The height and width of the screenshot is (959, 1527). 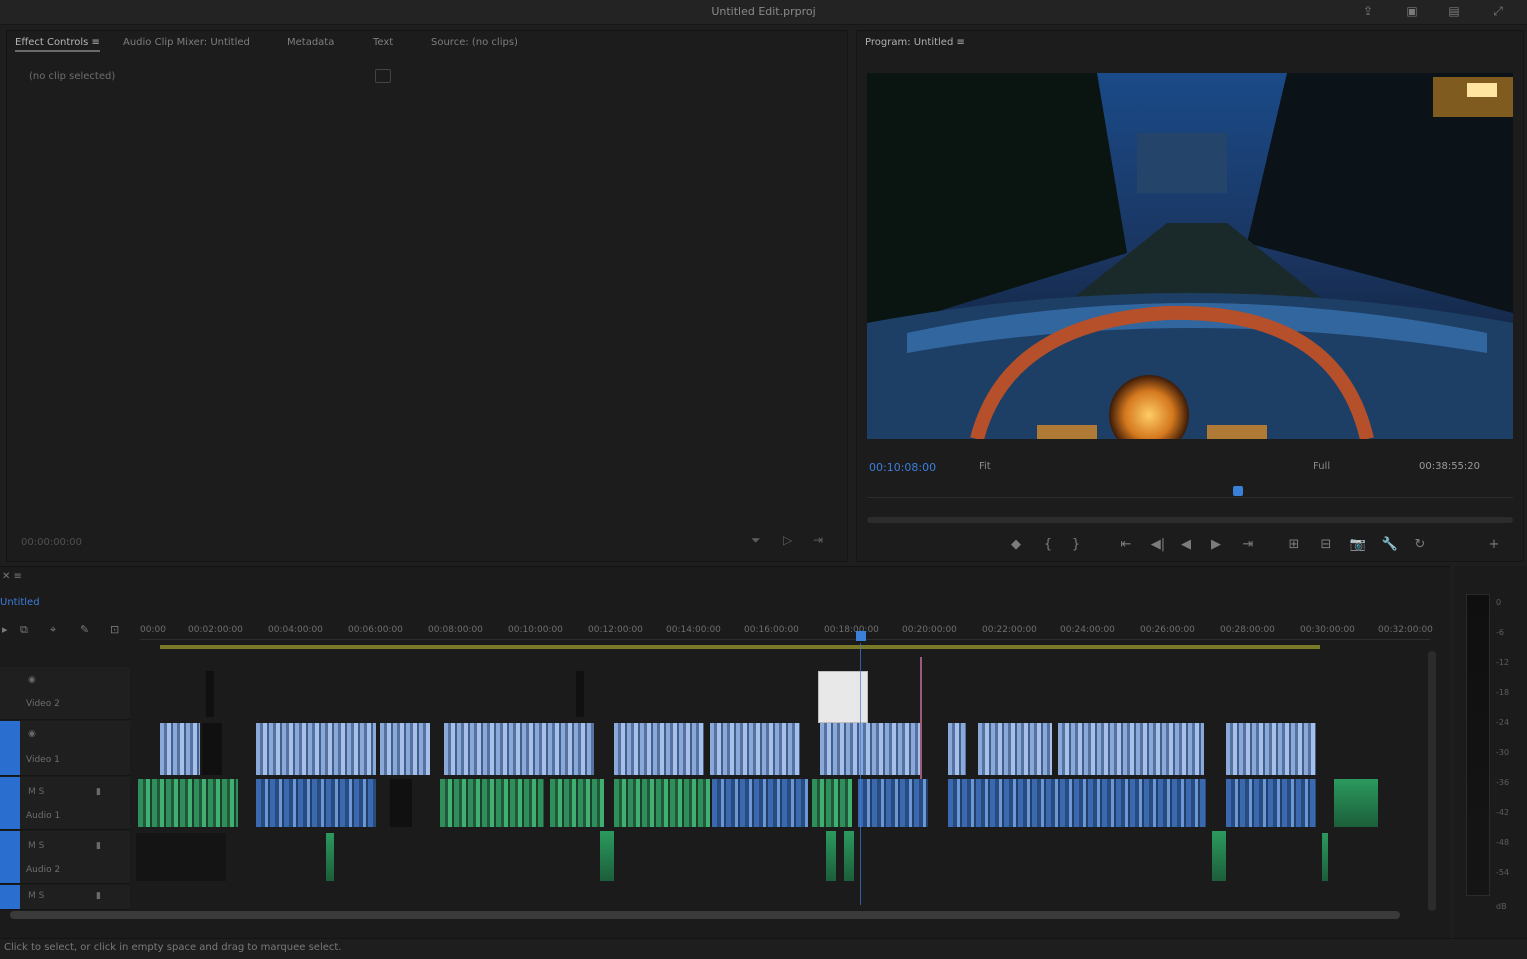 I want to click on go-to-out-button: ⇥, so click(x=1248, y=544).